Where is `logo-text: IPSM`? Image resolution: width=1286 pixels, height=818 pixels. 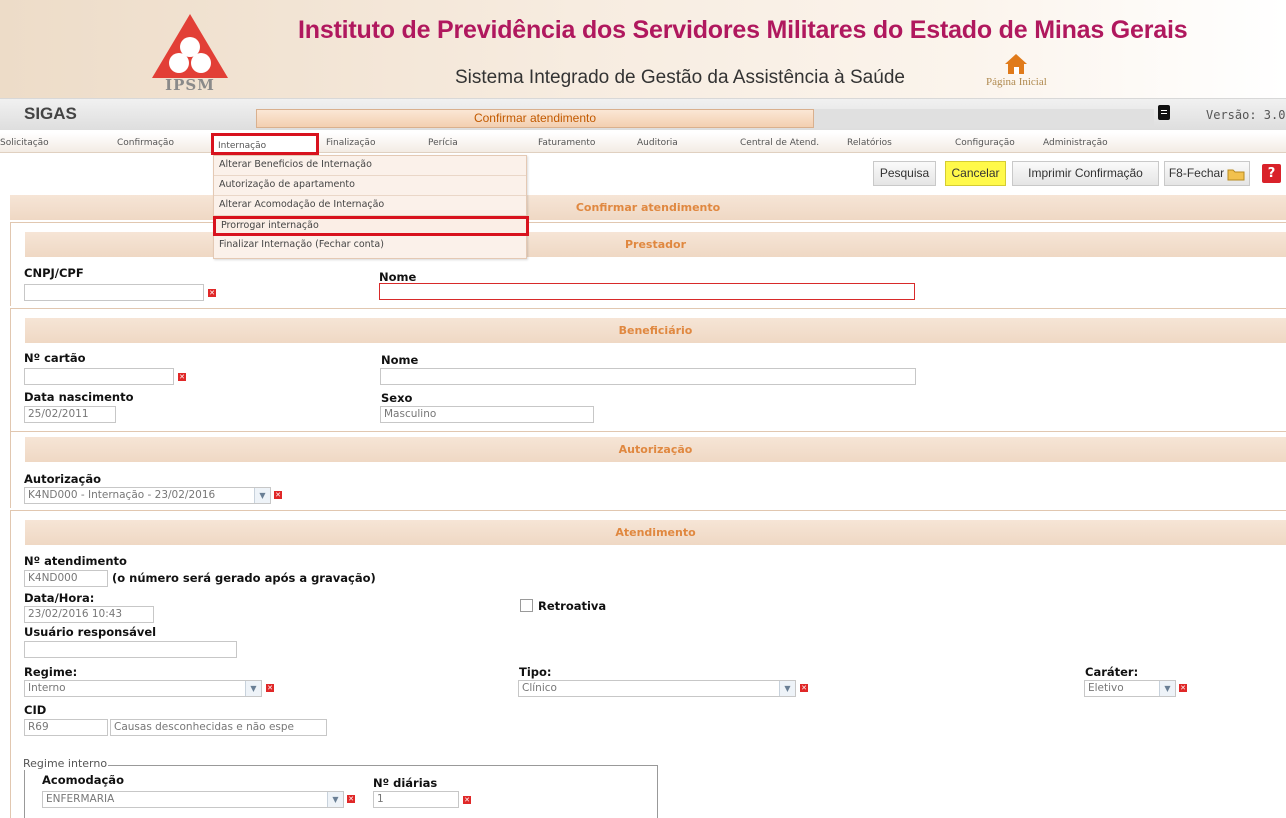
logo-text: IPSM is located at coordinates (190, 85).